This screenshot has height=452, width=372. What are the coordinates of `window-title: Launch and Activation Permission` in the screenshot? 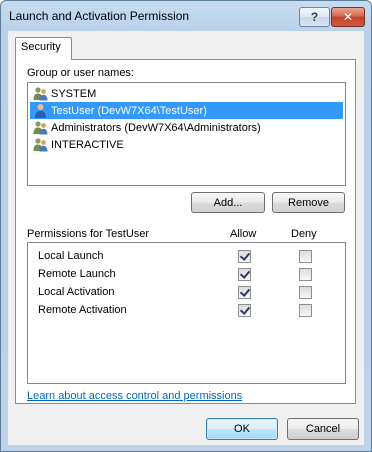 It's located at (99, 16).